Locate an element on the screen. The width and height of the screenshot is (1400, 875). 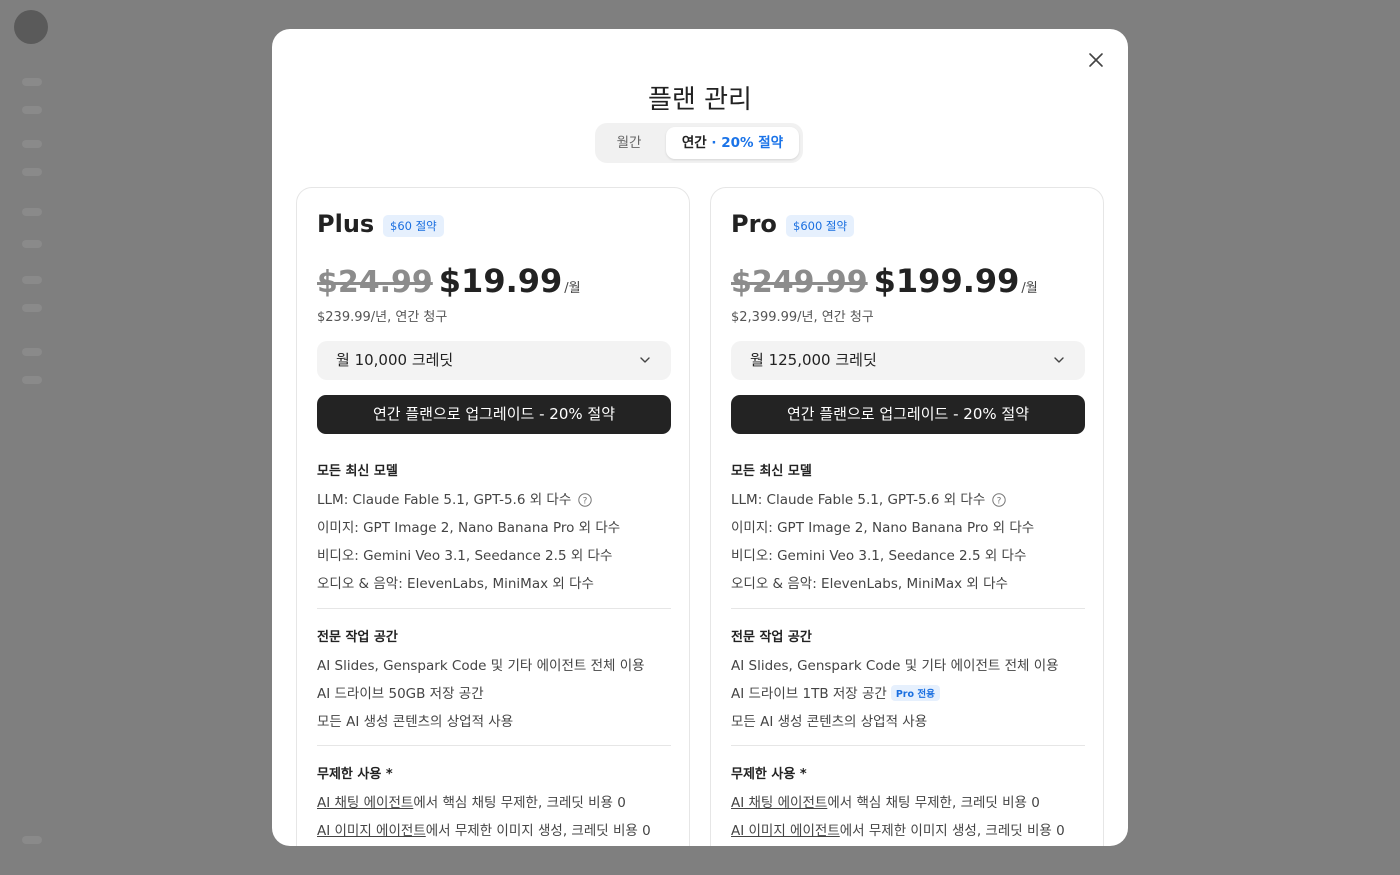
credit-select: 월 10,000 크레딧 is located at coordinates (494, 360).